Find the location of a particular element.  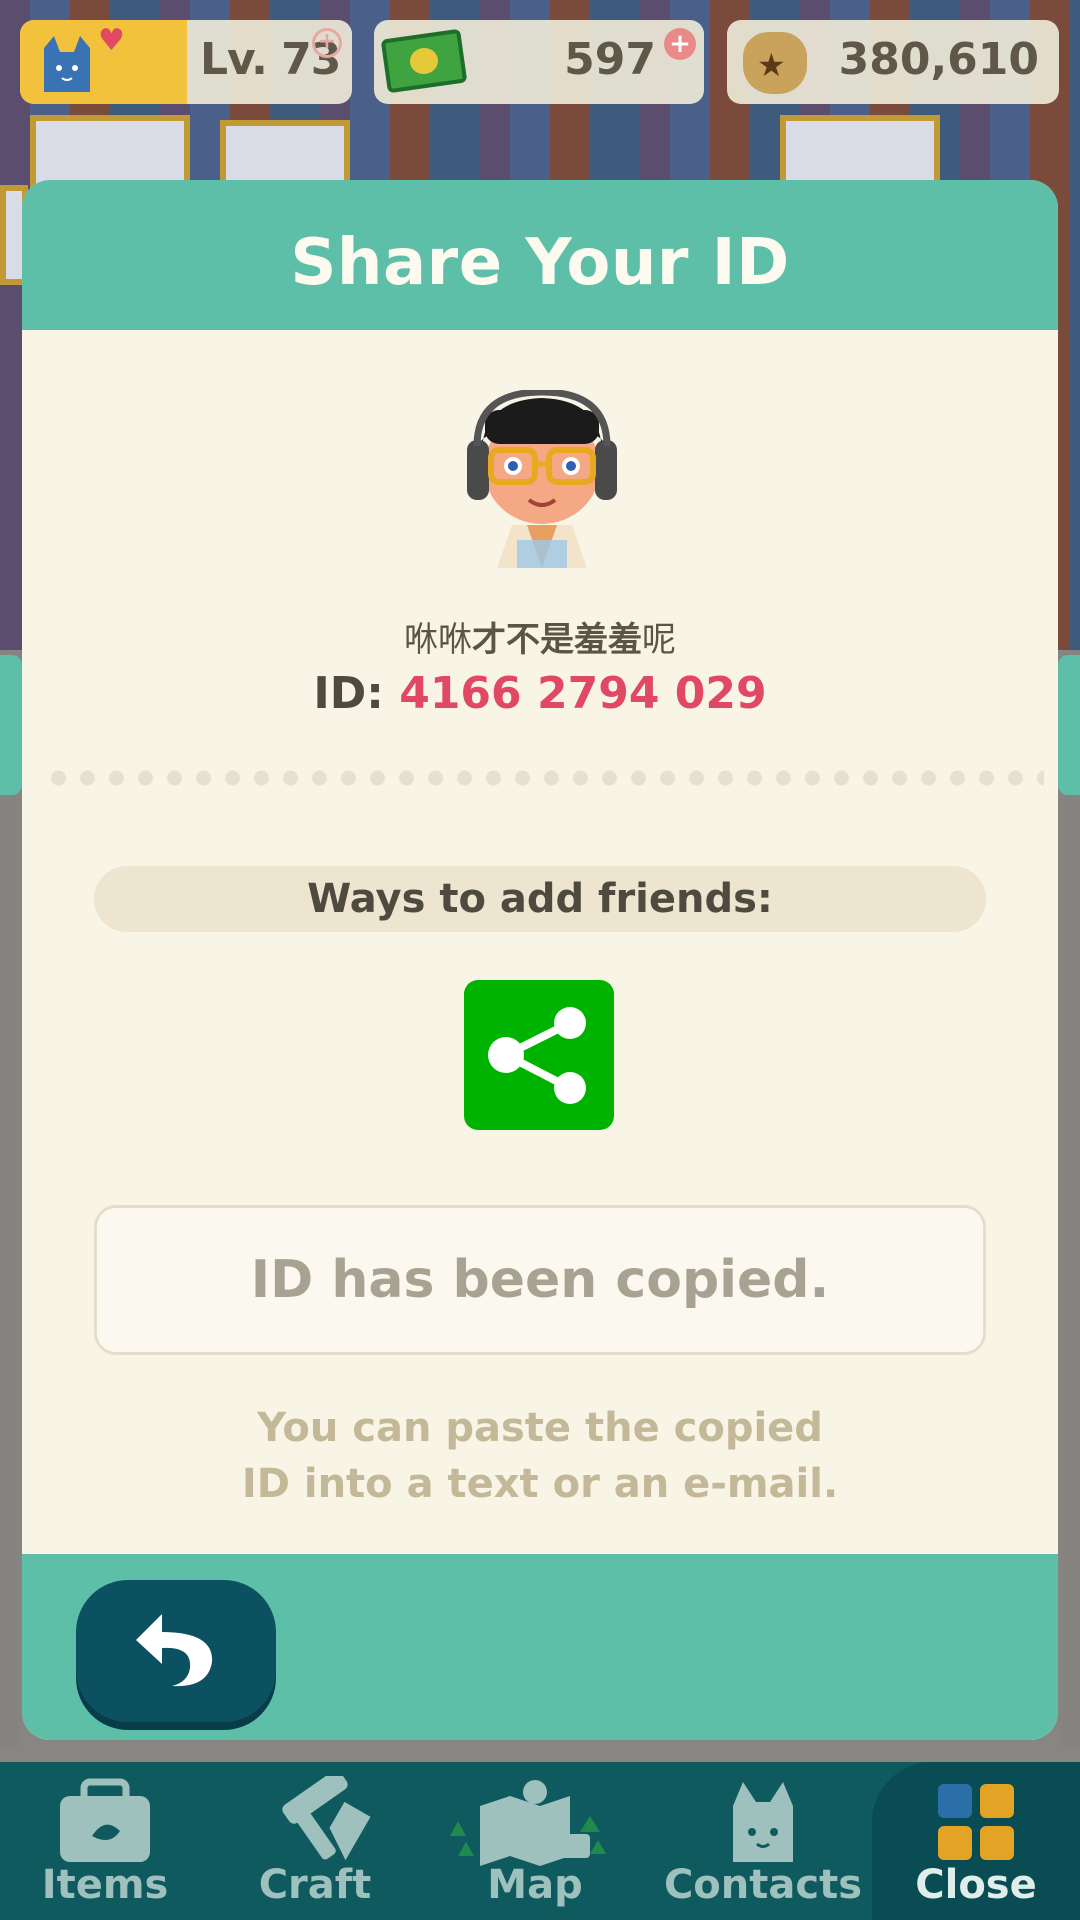

hint-line: ID into a text or an e-mail. is located at coordinates (540, 1484).